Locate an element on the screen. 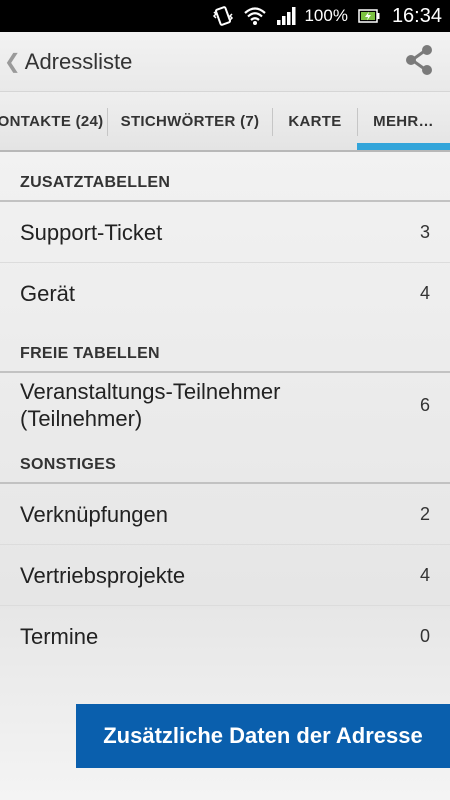 This screenshot has height=800, width=450. section-header-freie-tabellen: FREIE TABELLEN is located at coordinates (225, 350).